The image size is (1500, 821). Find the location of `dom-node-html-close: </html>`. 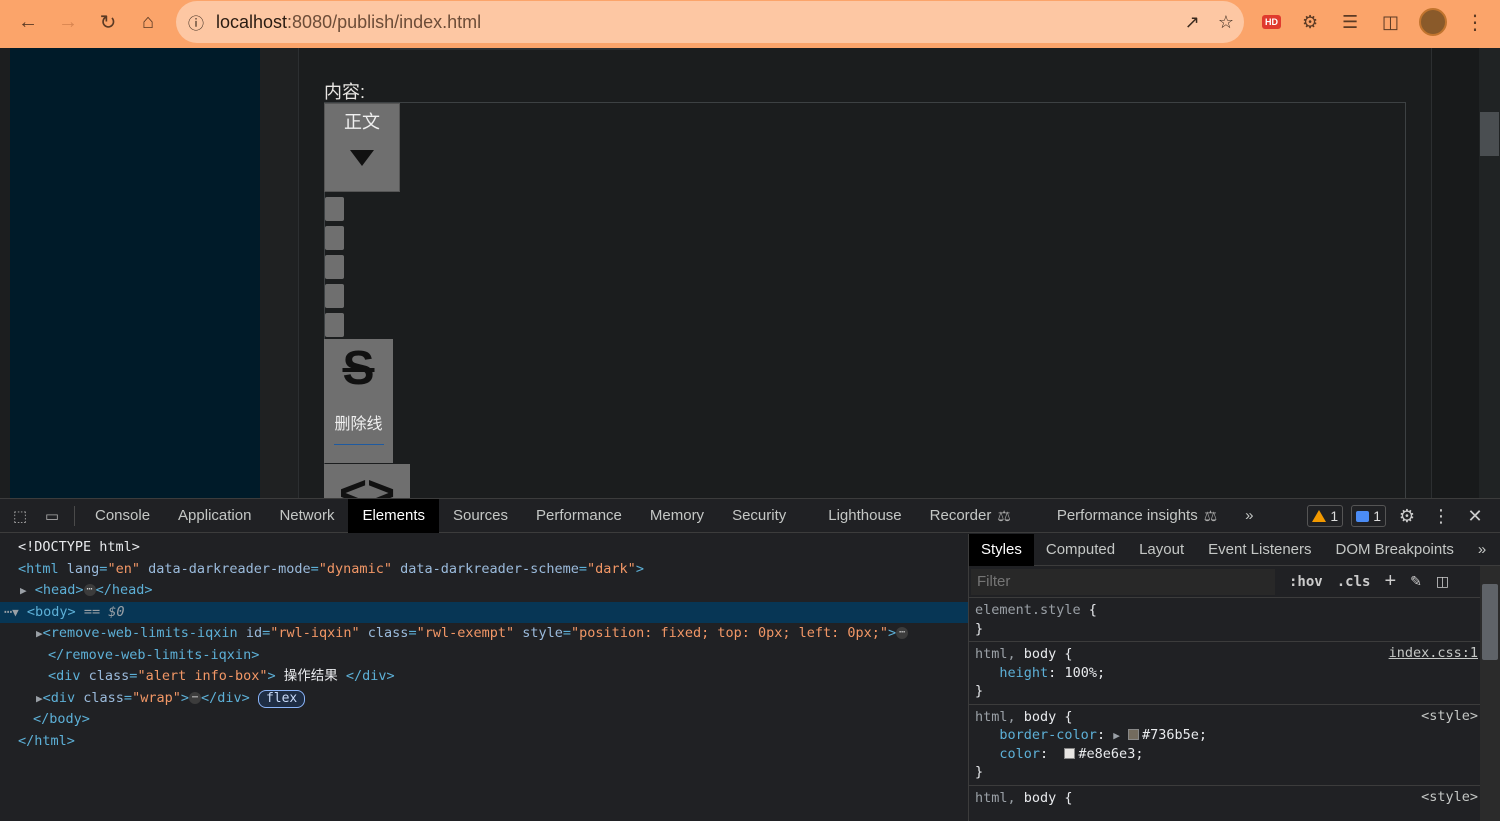

dom-node-html-close: </html> is located at coordinates (484, 742).